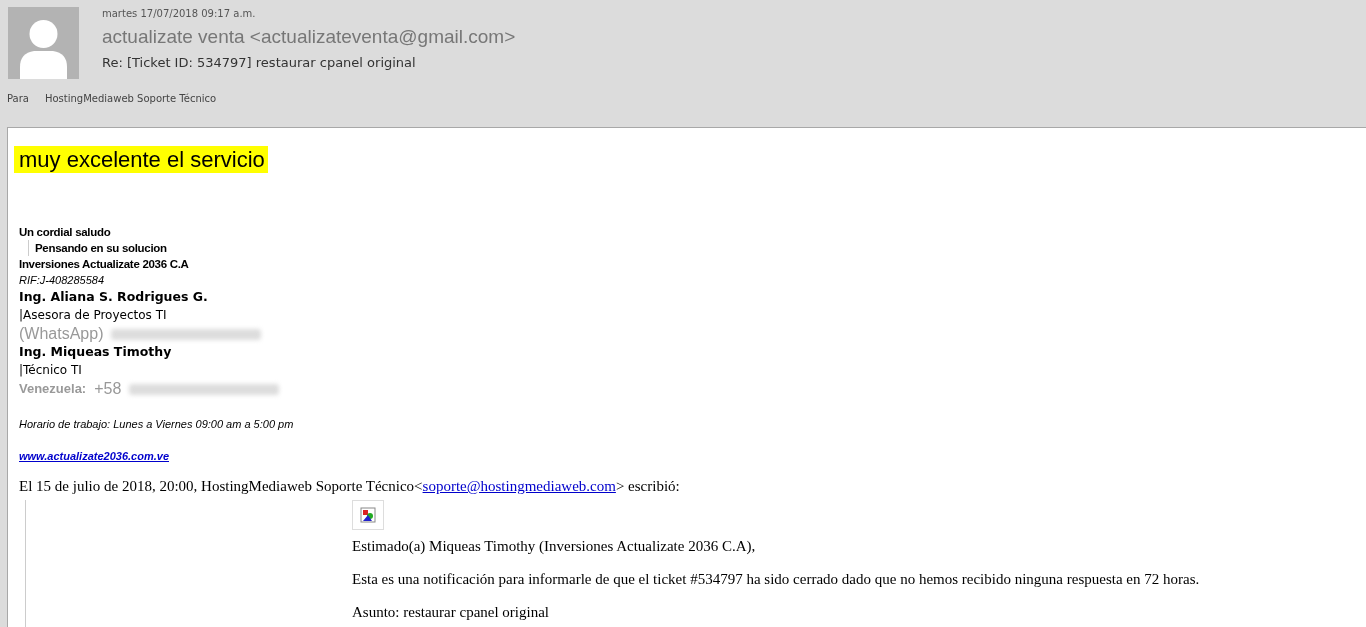 This screenshot has width=1366, height=627. What do you see at coordinates (309, 37) in the screenshot?
I see `sender-name: actualizate venta <actualizateventa@gmail.com>` at bounding box center [309, 37].